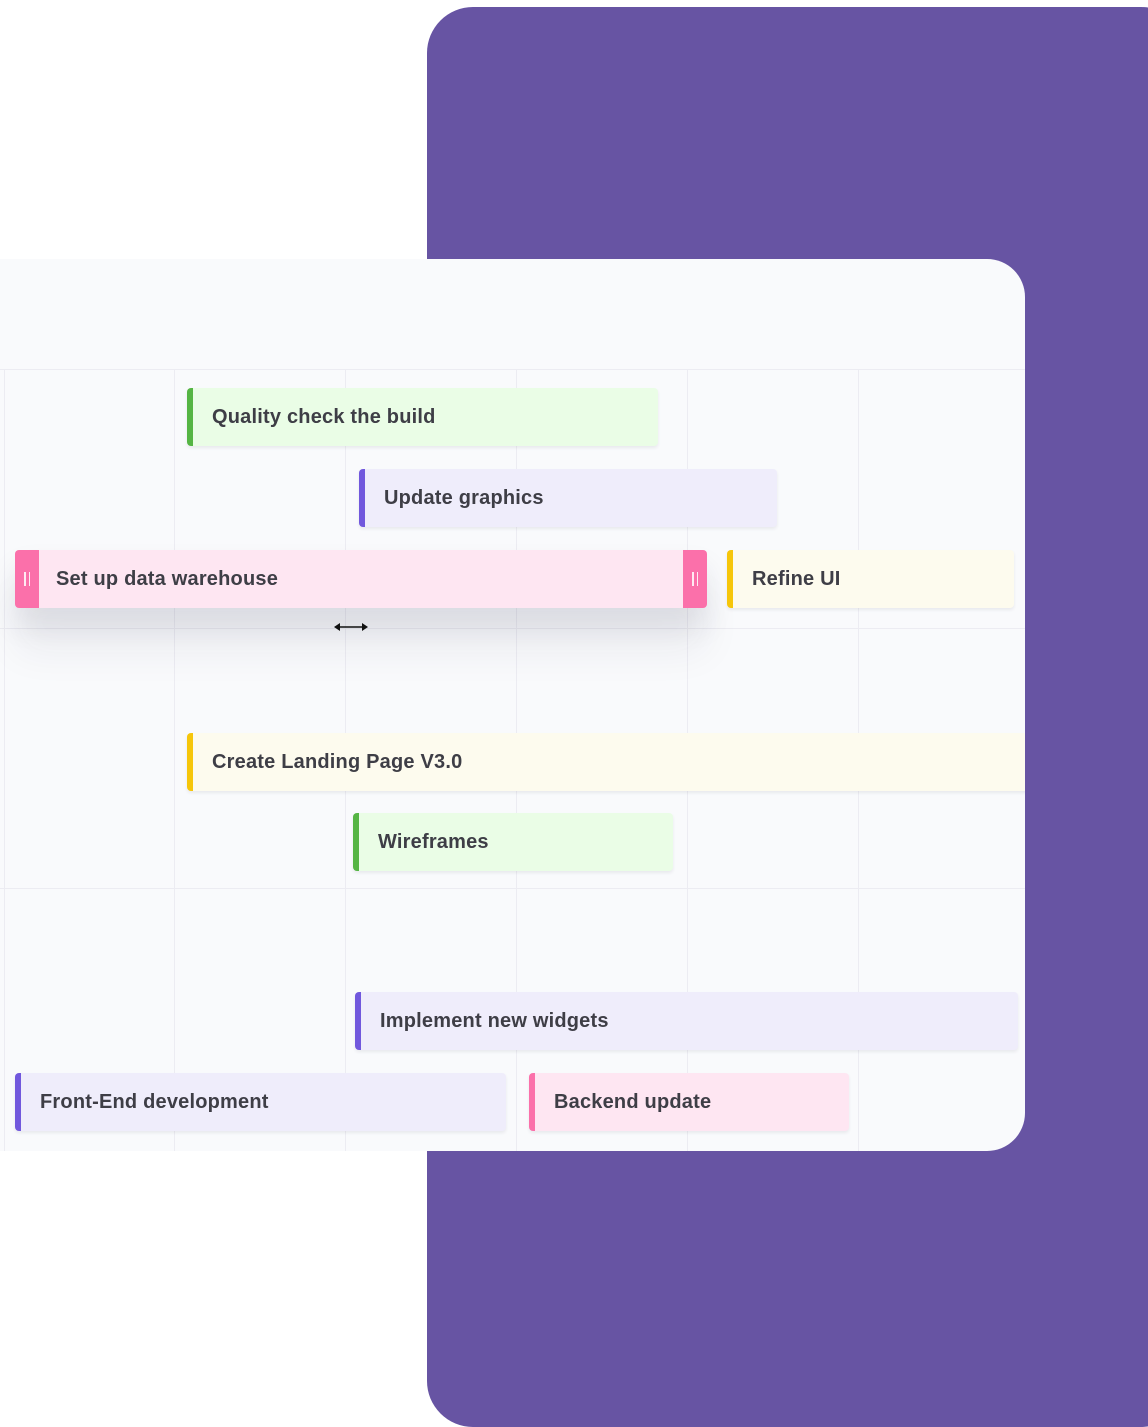 This screenshot has height=1427, width=1148. I want to click on resize-handle-right, so click(695, 579).